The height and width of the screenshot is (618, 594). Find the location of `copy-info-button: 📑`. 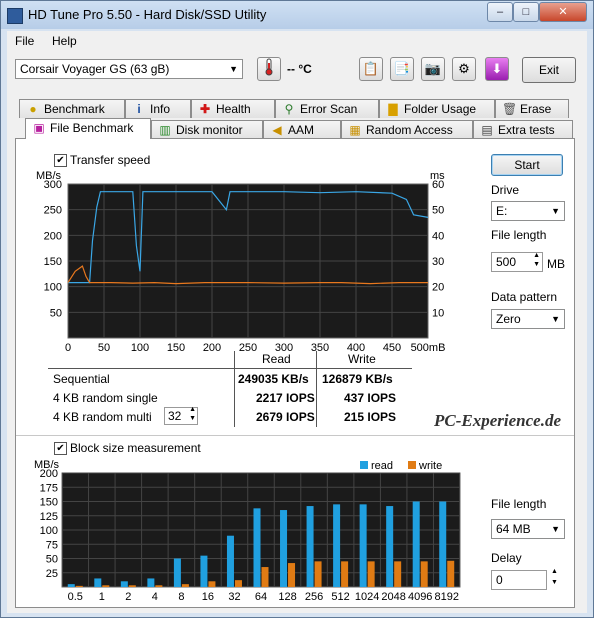

copy-info-button: 📑 is located at coordinates (402, 69).